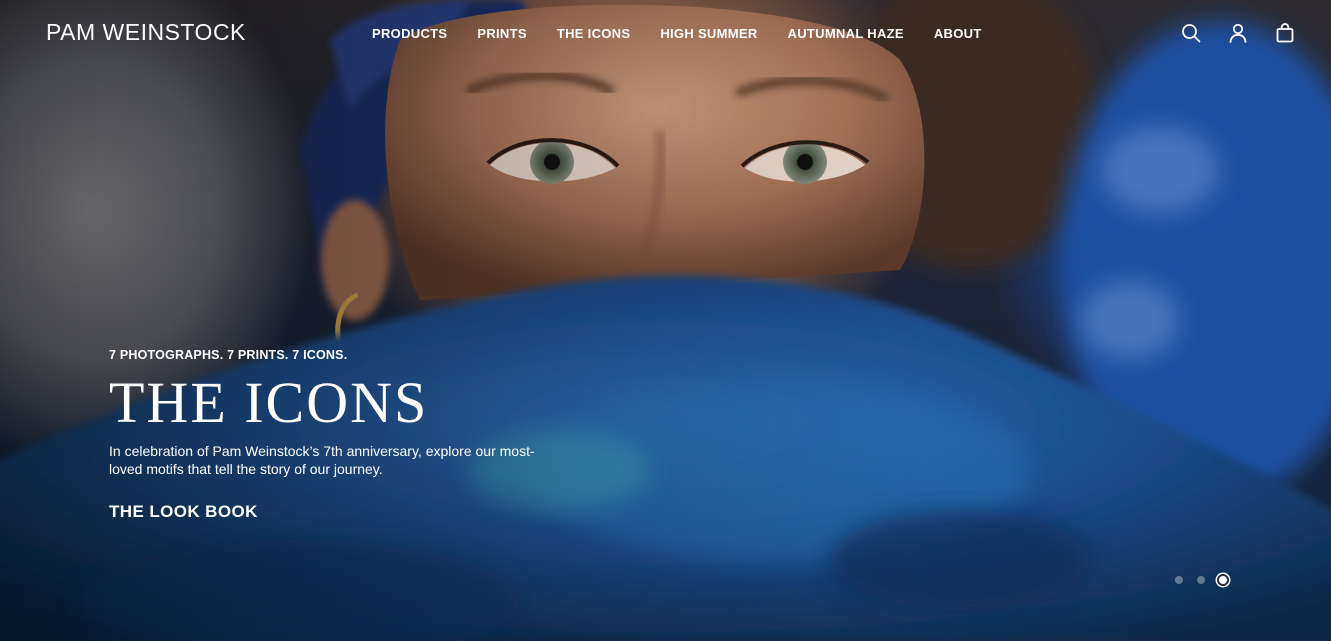  What do you see at coordinates (593, 33) in the screenshot?
I see `nav-item-the-icons: THE ICONS` at bounding box center [593, 33].